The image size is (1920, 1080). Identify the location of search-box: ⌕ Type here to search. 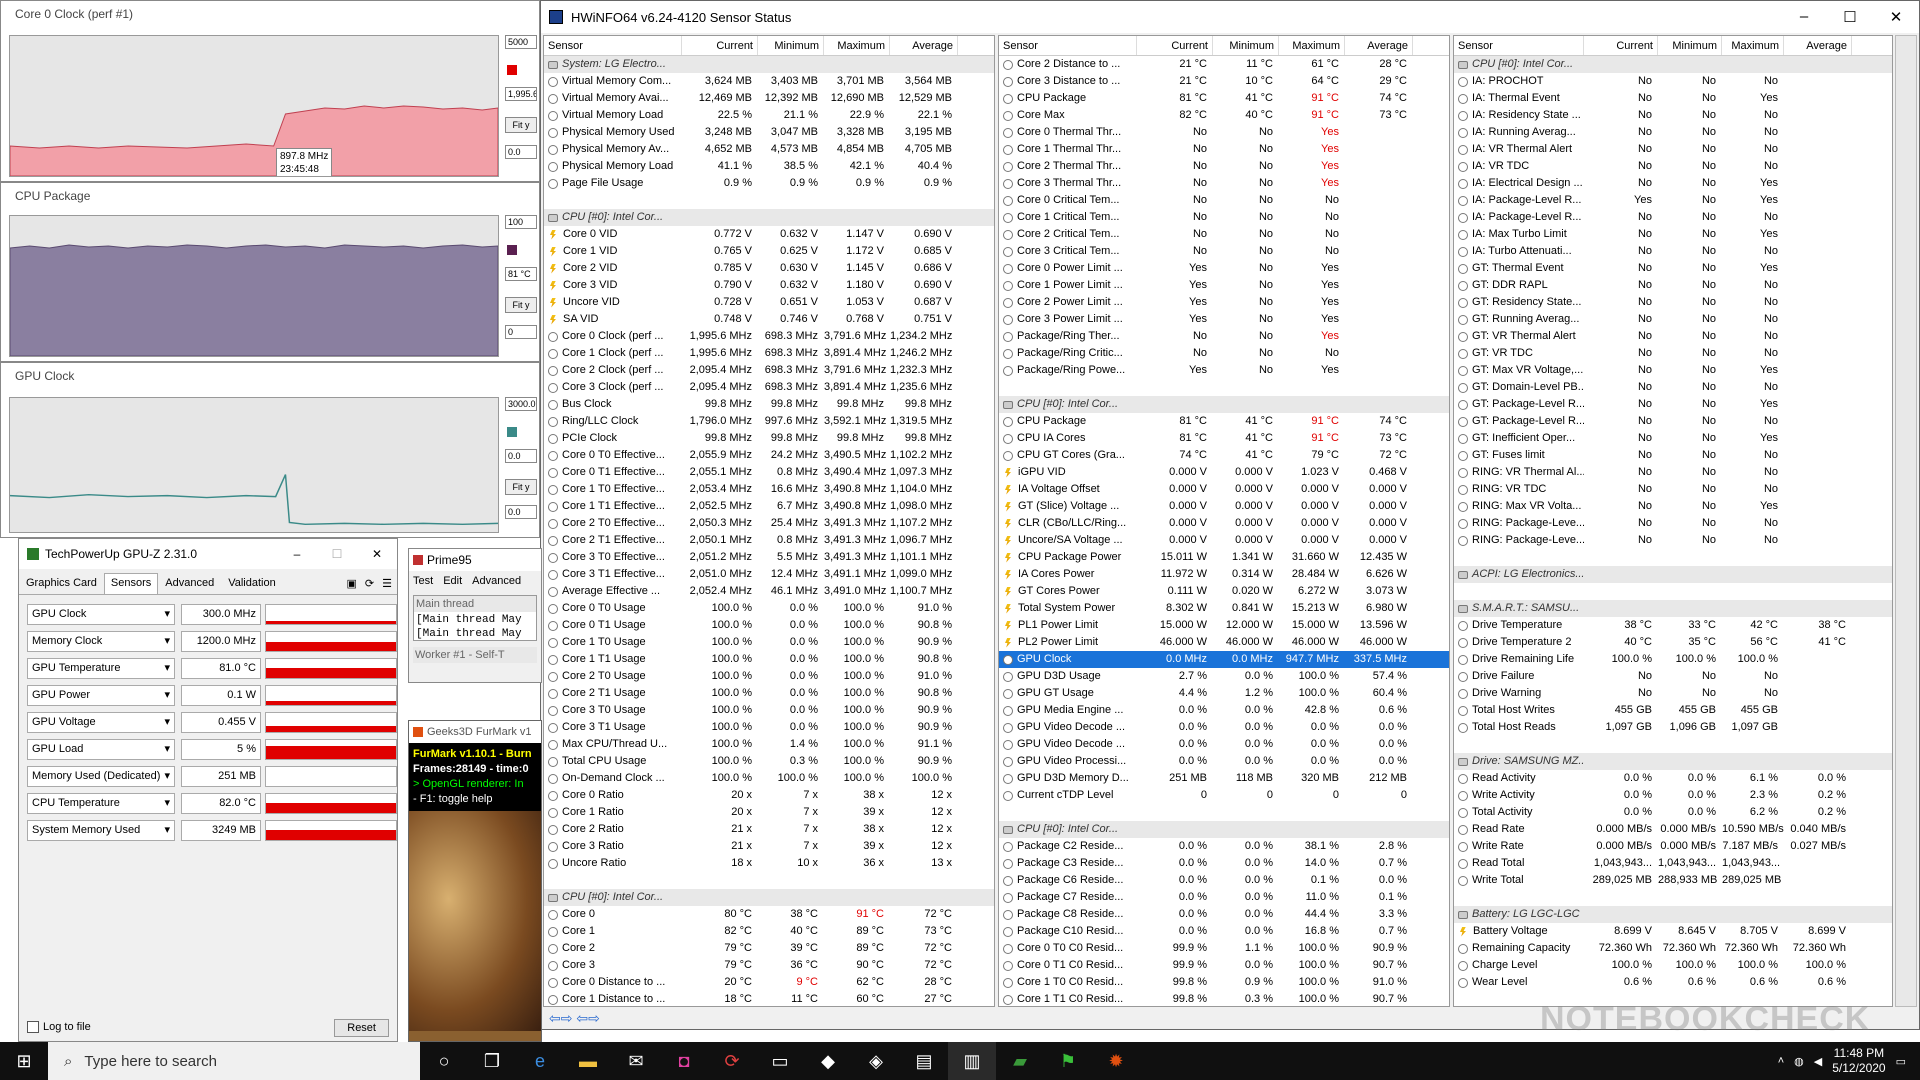
(234, 1061).